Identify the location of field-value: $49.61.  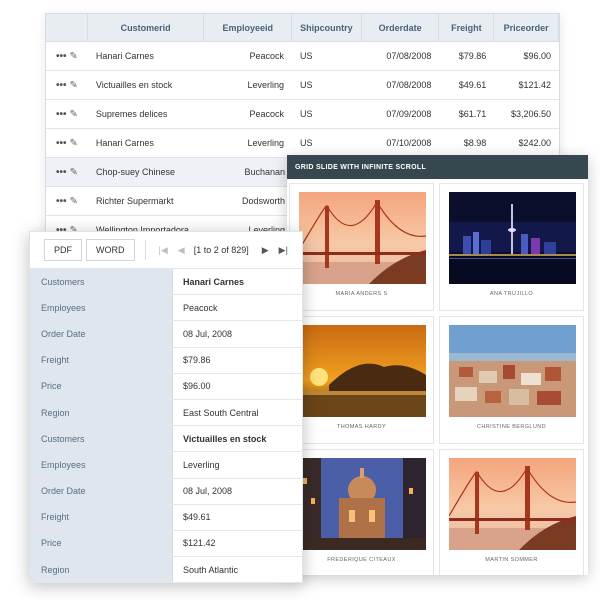
(197, 517).